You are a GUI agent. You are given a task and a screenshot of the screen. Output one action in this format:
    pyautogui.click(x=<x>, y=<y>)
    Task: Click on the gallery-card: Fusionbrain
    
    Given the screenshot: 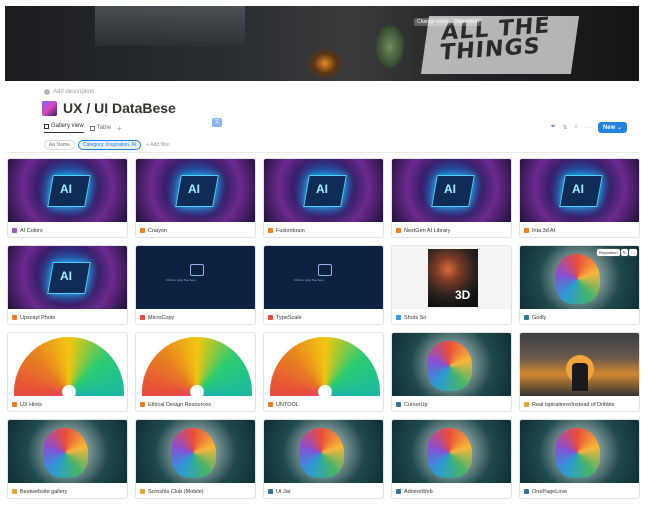 What is the action you would take?
    pyautogui.click(x=323, y=198)
    